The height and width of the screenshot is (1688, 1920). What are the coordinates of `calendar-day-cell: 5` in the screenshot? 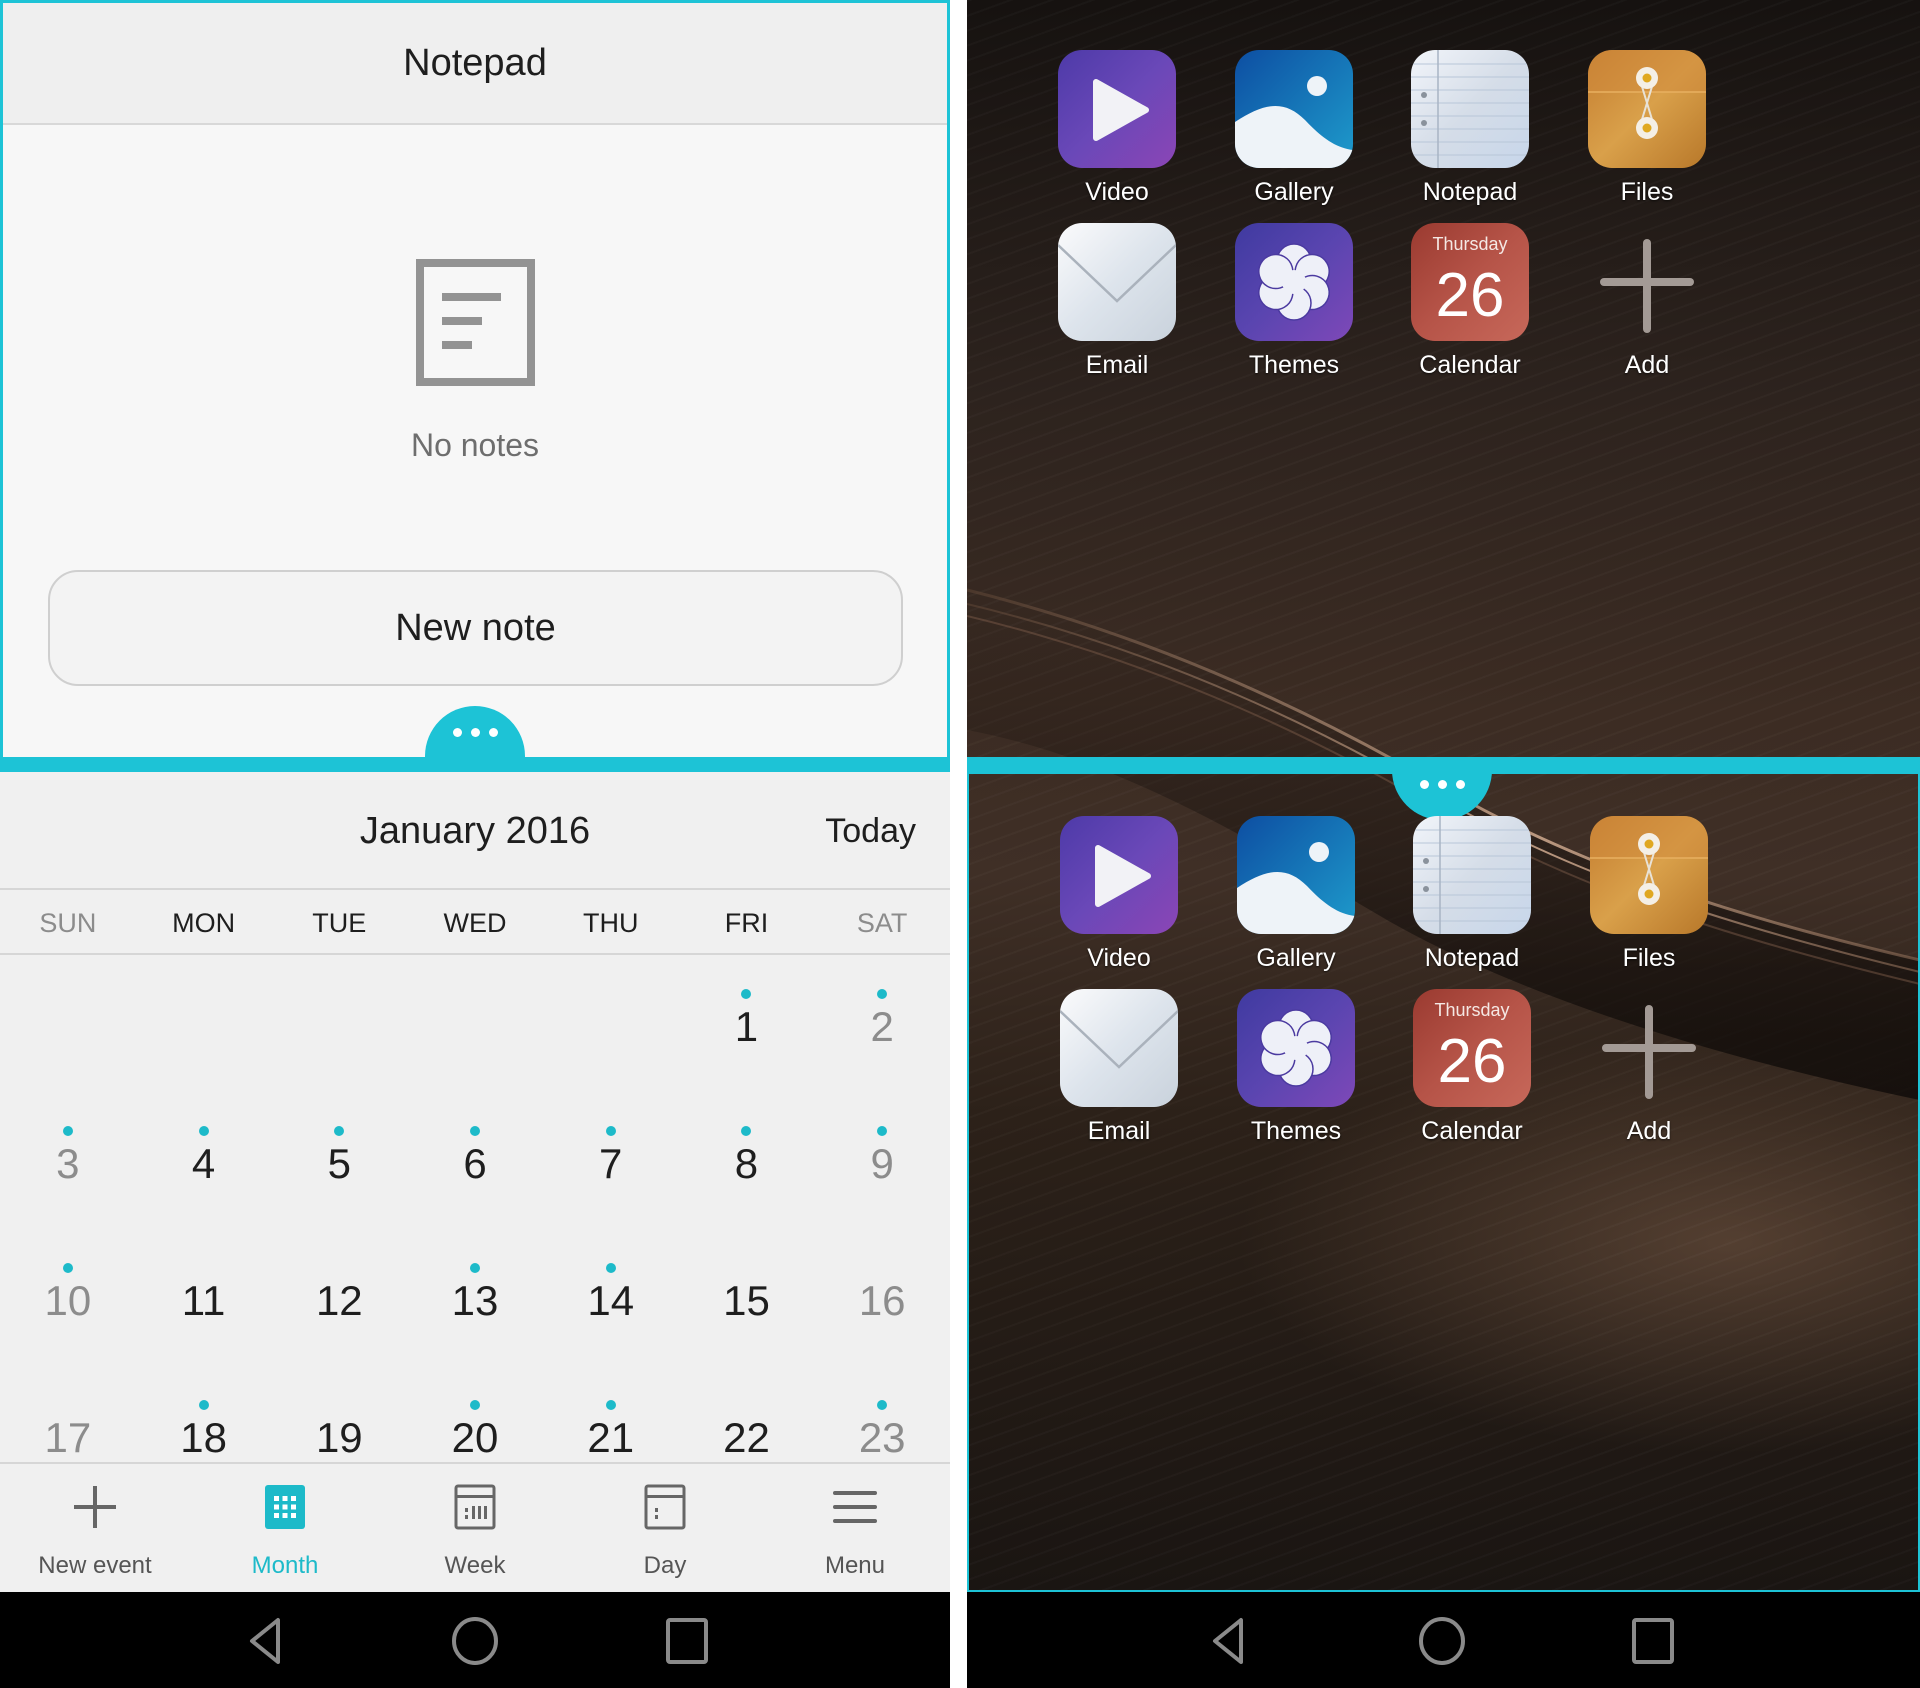 It's located at (339, 1162).